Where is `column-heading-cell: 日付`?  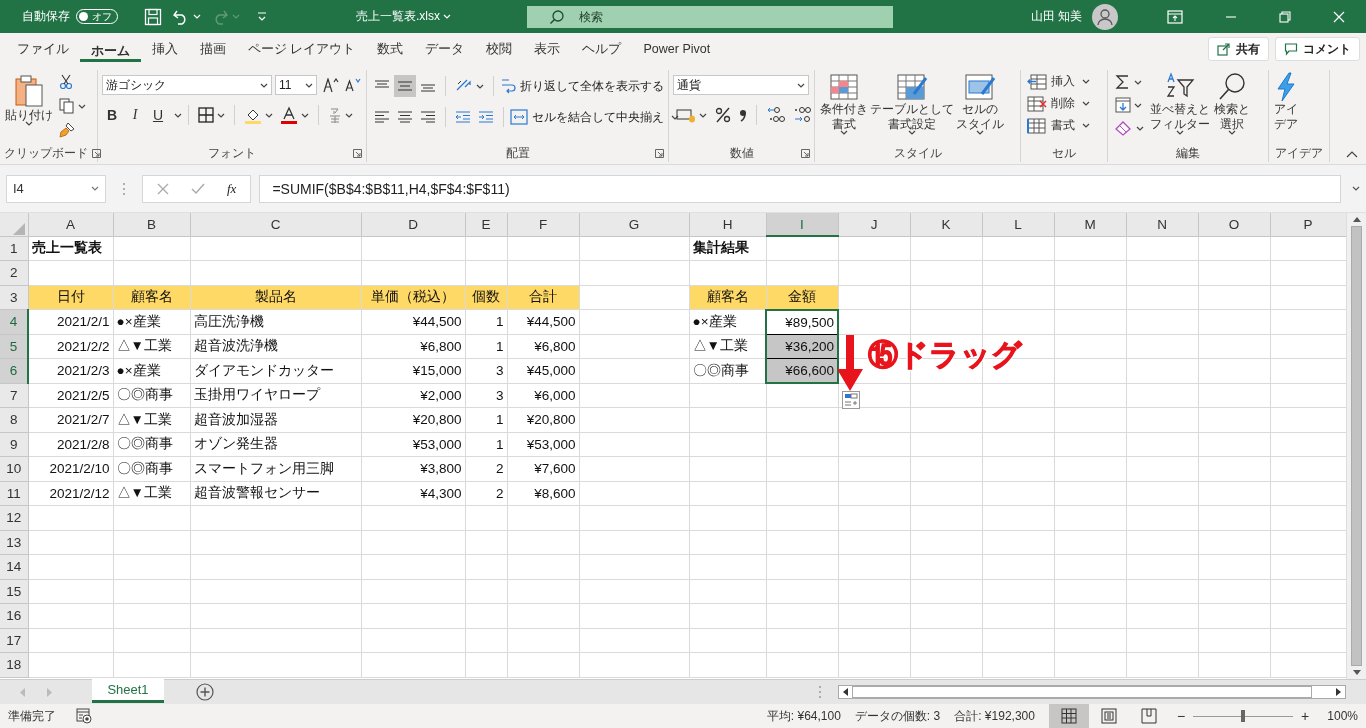
column-heading-cell: 日付 is located at coordinates (70, 297).